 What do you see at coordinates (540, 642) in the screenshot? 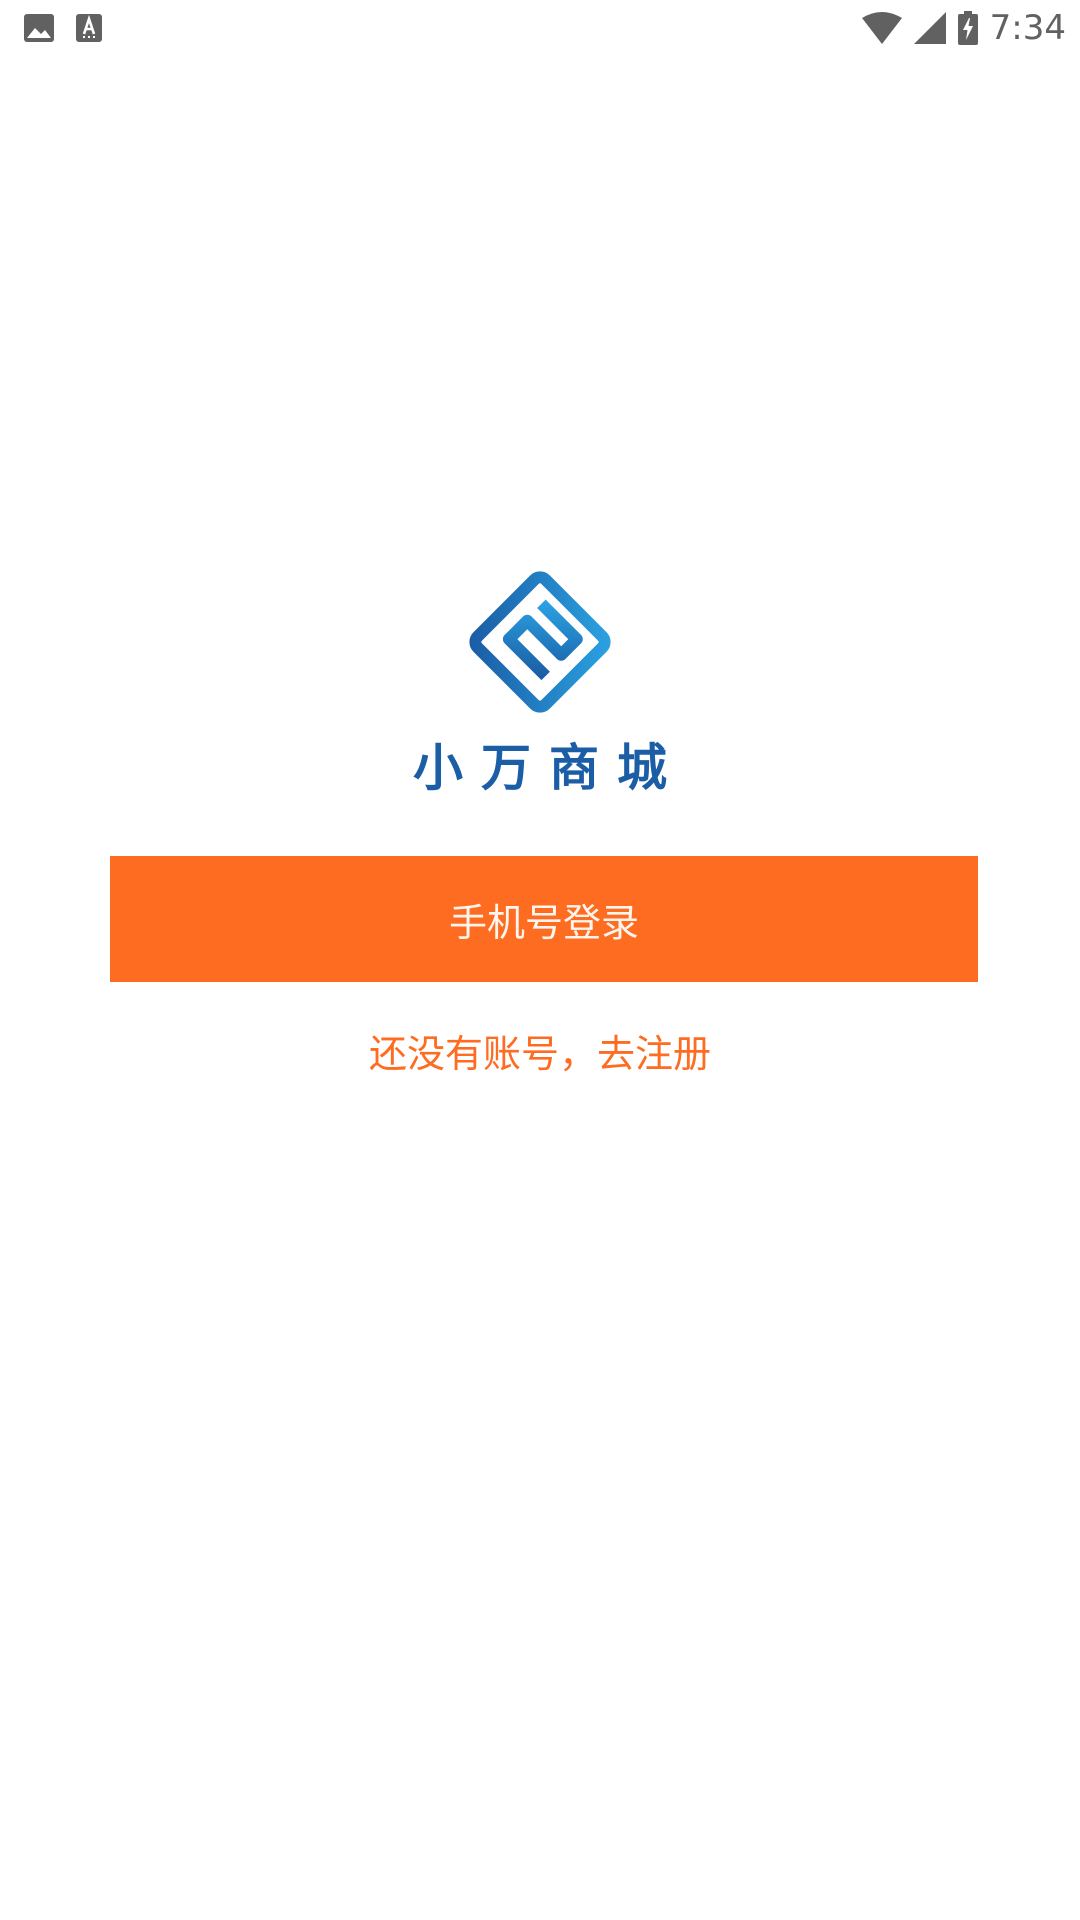
I see `app-logo-icon` at bounding box center [540, 642].